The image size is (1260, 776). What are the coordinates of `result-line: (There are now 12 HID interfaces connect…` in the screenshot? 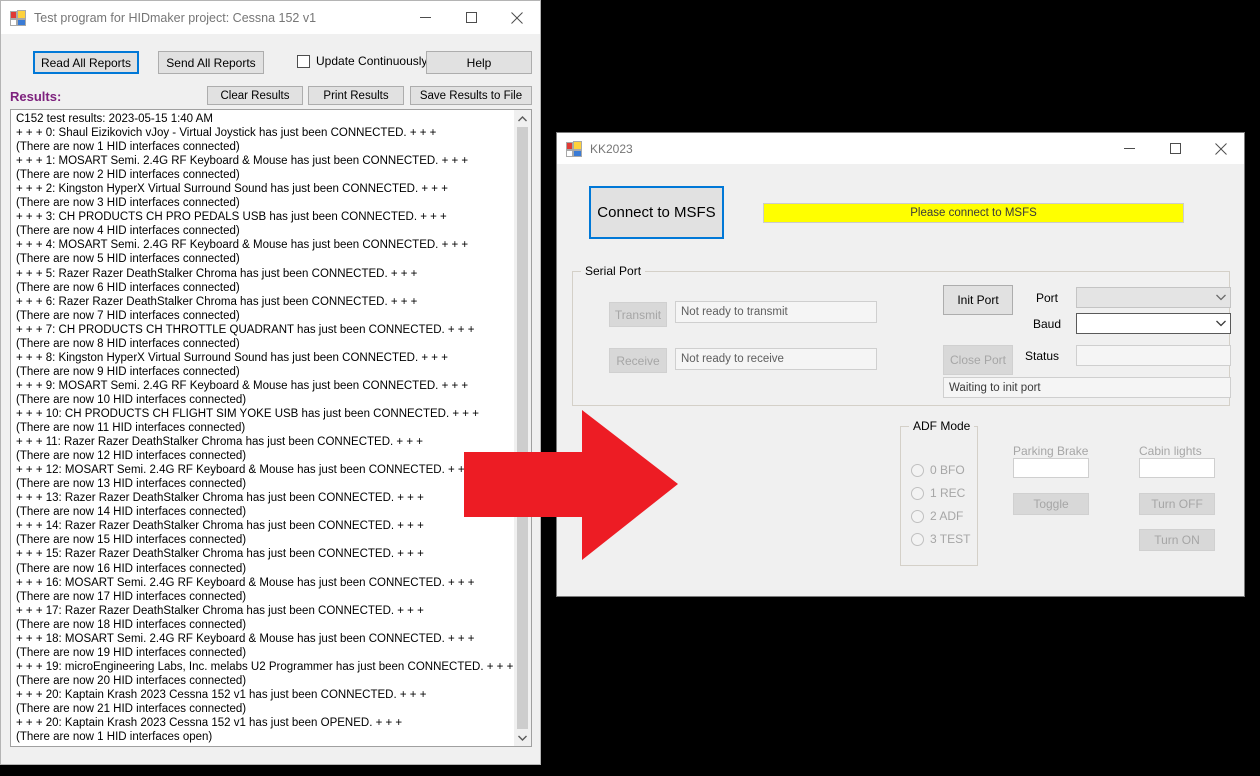 It's located at (131, 456).